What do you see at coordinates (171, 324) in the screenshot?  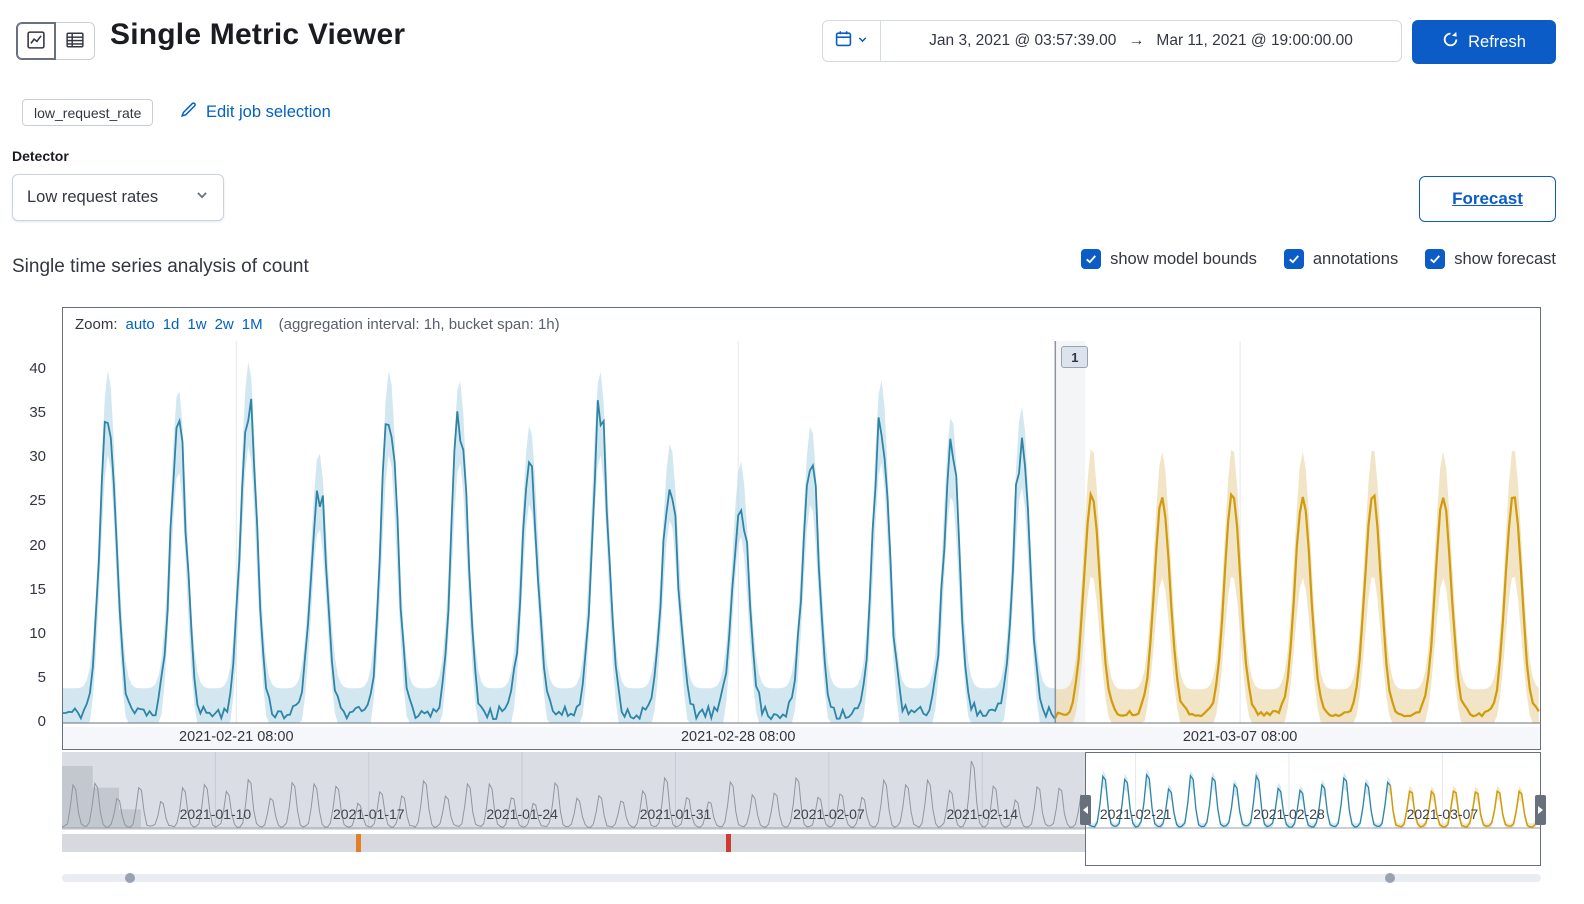 I see `zoom-1d-link: 1d` at bounding box center [171, 324].